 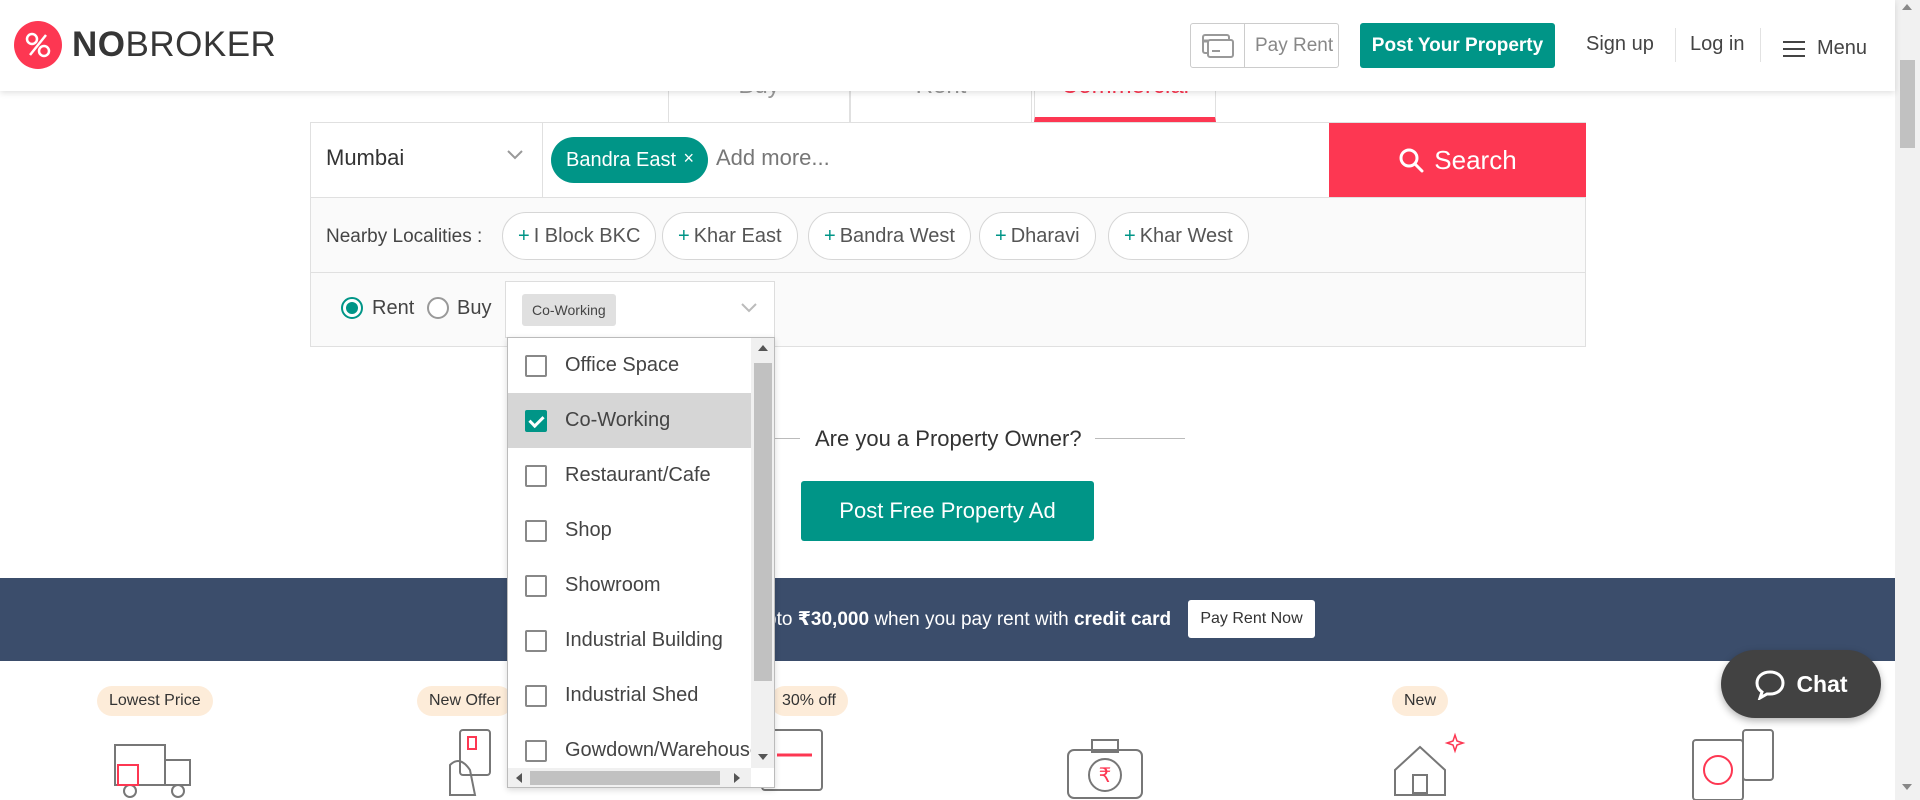 I want to click on dropdown-option: Office Space, so click(x=629, y=365).